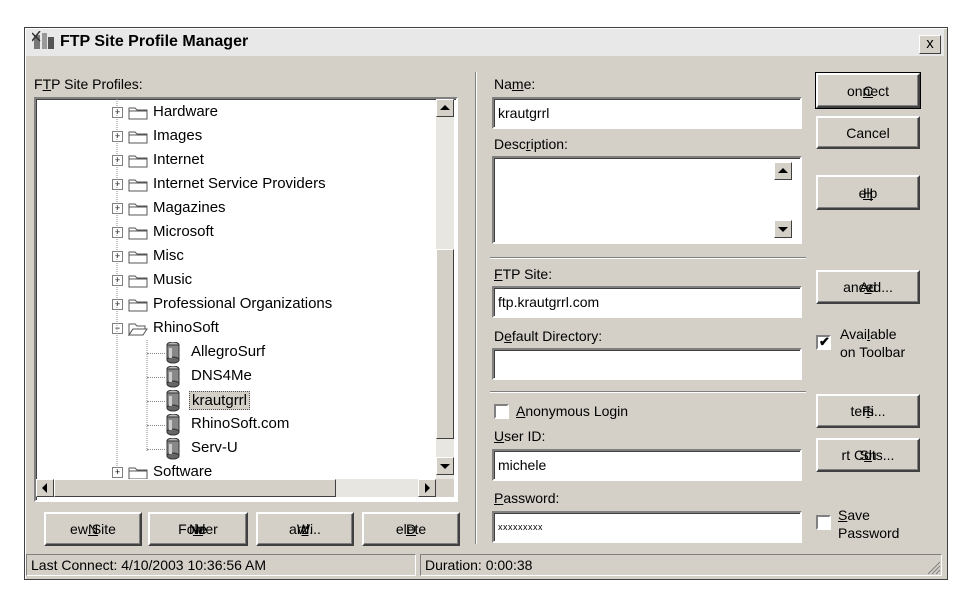 The image size is (959, 595). I want to click on check-icon: ✔, so click(824, 341).